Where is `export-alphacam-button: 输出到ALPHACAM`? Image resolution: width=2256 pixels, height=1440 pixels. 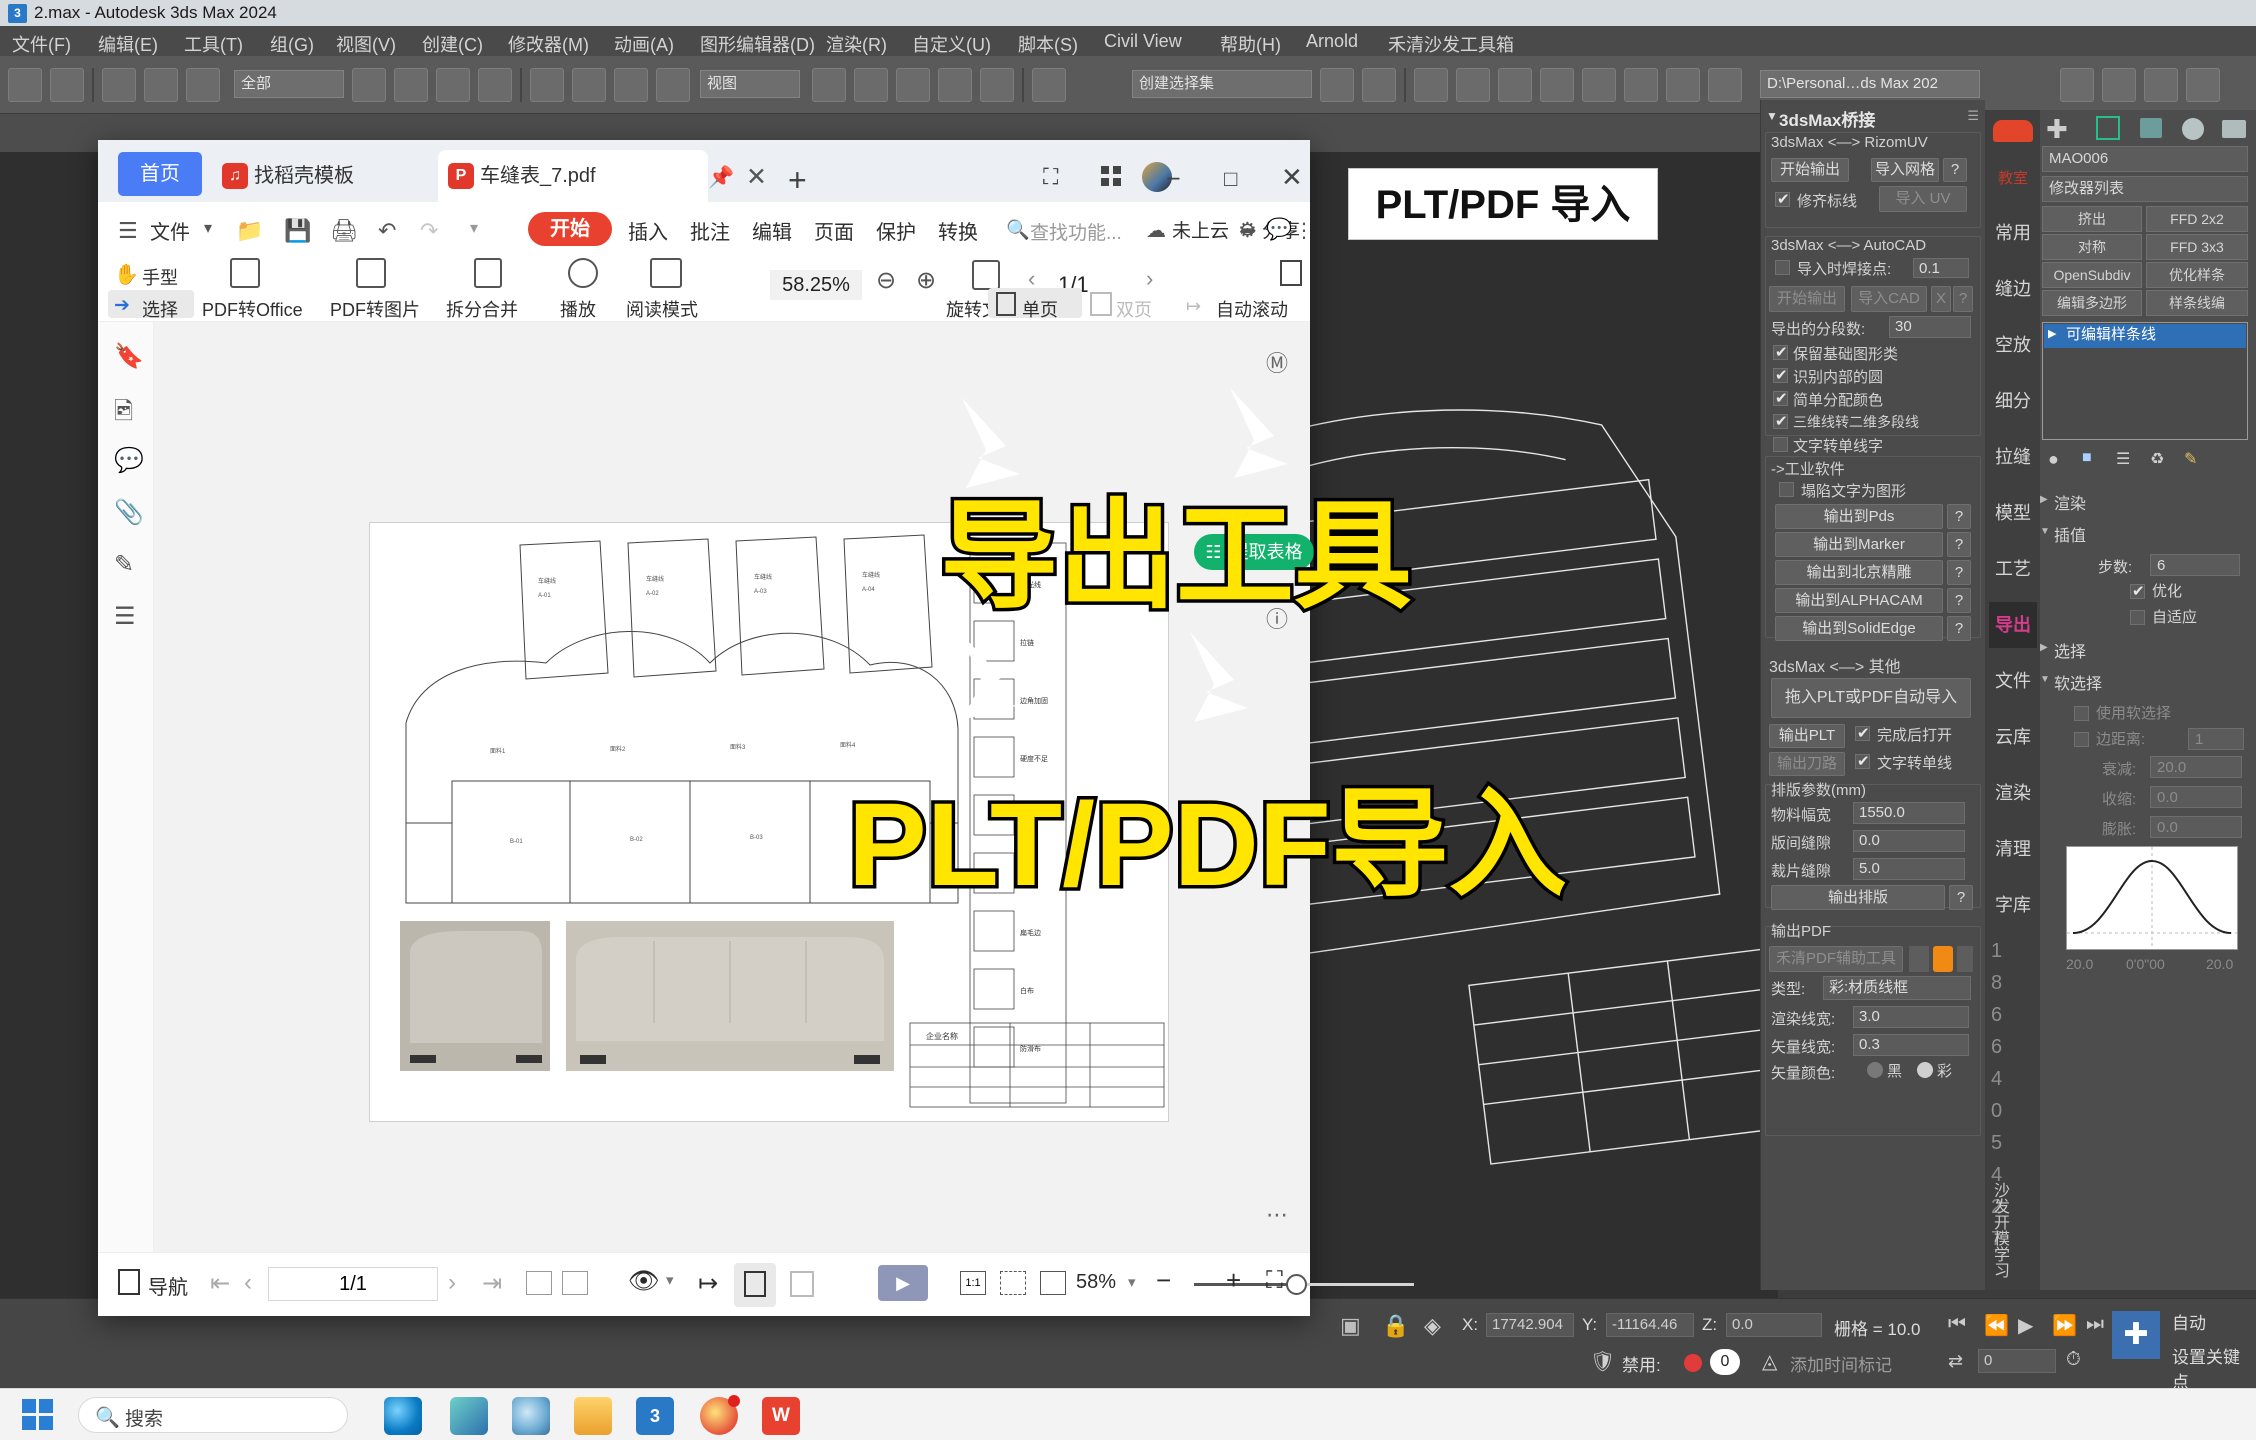
export-alphacam-button: 输出到ALPHACAM is located at coordinates (1859, 600).